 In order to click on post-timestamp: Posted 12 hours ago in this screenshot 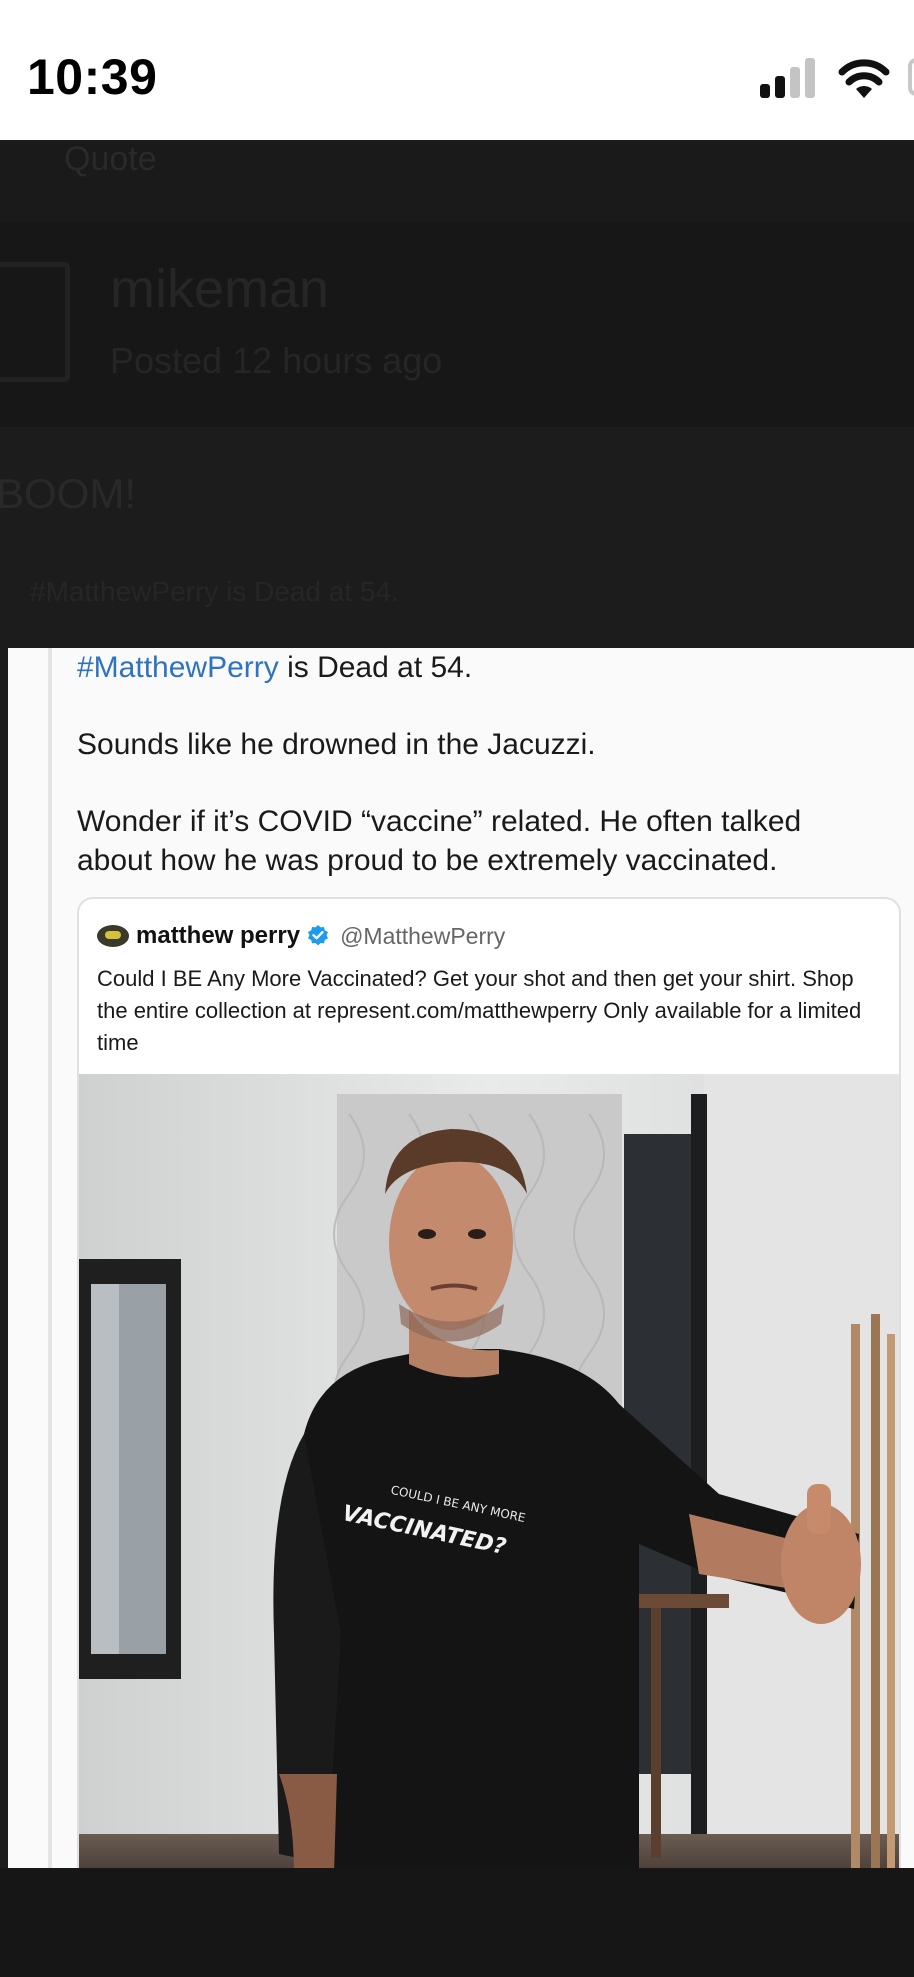, I will do `click(276, 360)`.